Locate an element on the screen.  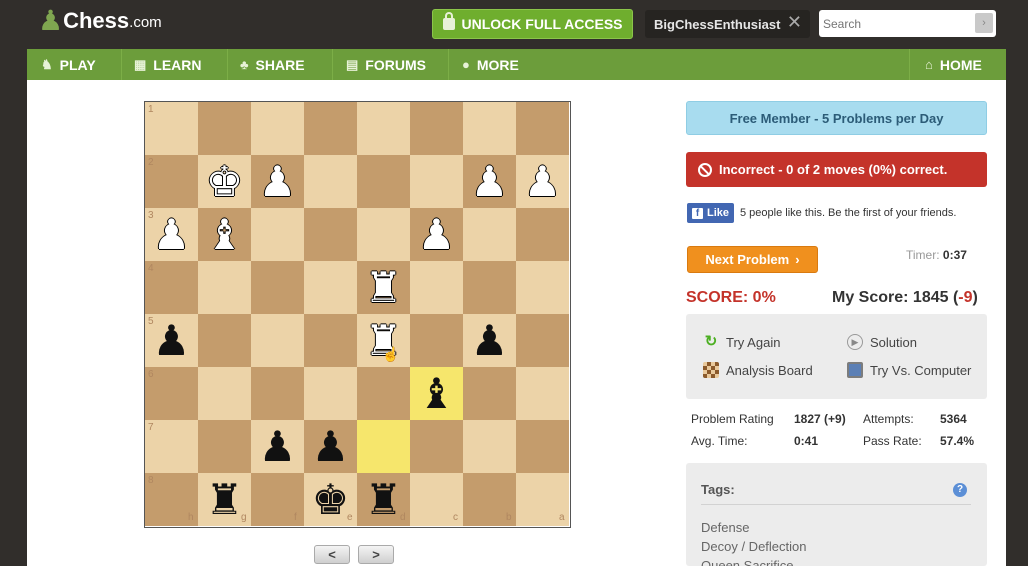
board-square-d7 is located at coordinates (383, 446).